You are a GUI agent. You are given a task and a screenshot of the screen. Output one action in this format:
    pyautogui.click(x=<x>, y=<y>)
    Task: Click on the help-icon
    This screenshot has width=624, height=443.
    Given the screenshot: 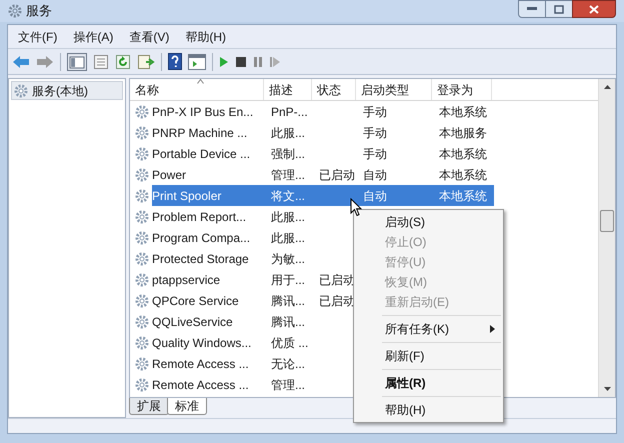 What is the action you would take?
    pyautogui.click(x=175, y=61)
    